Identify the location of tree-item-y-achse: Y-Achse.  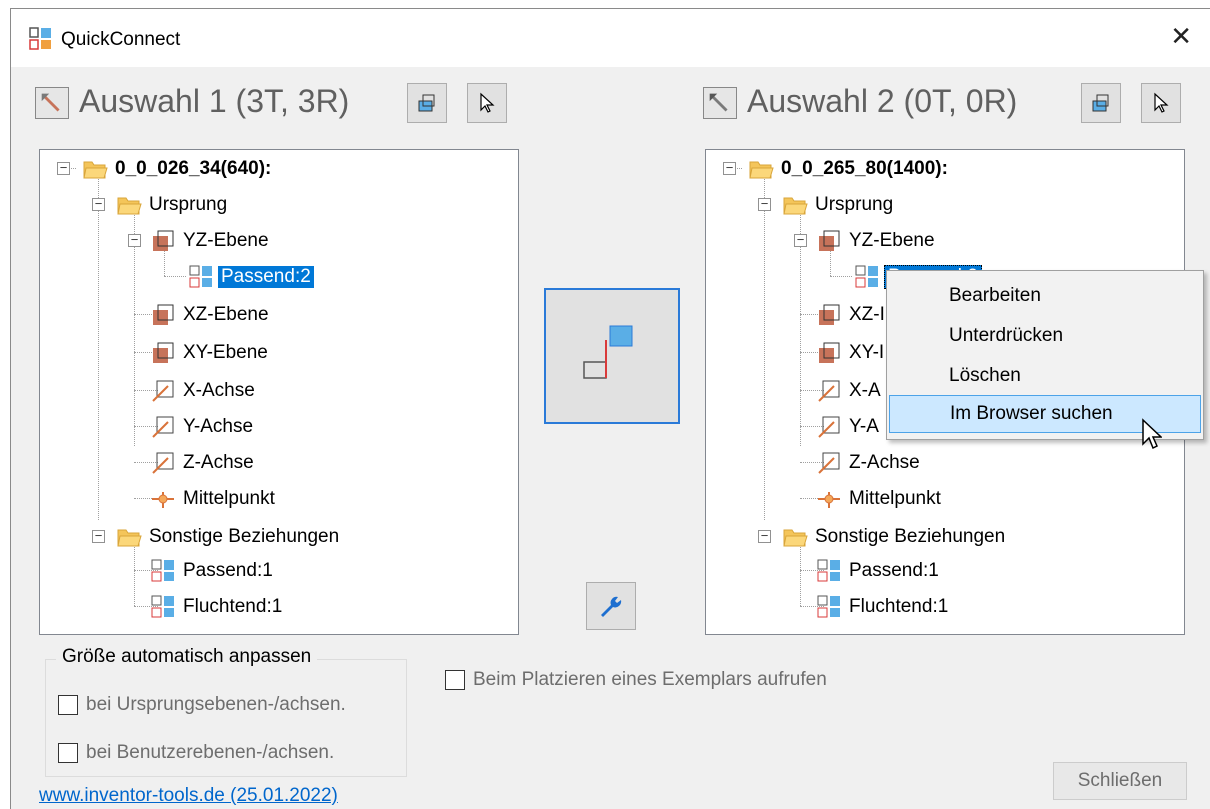
(203, 427).